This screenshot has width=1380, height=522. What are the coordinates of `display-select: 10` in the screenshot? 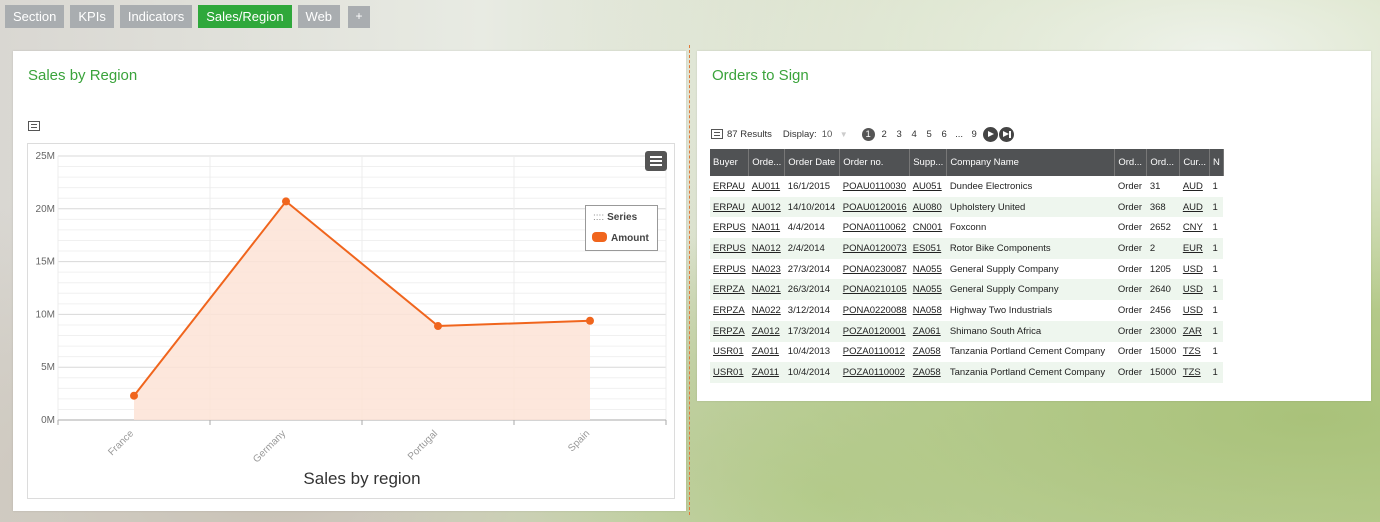 It's located at (831, 134).